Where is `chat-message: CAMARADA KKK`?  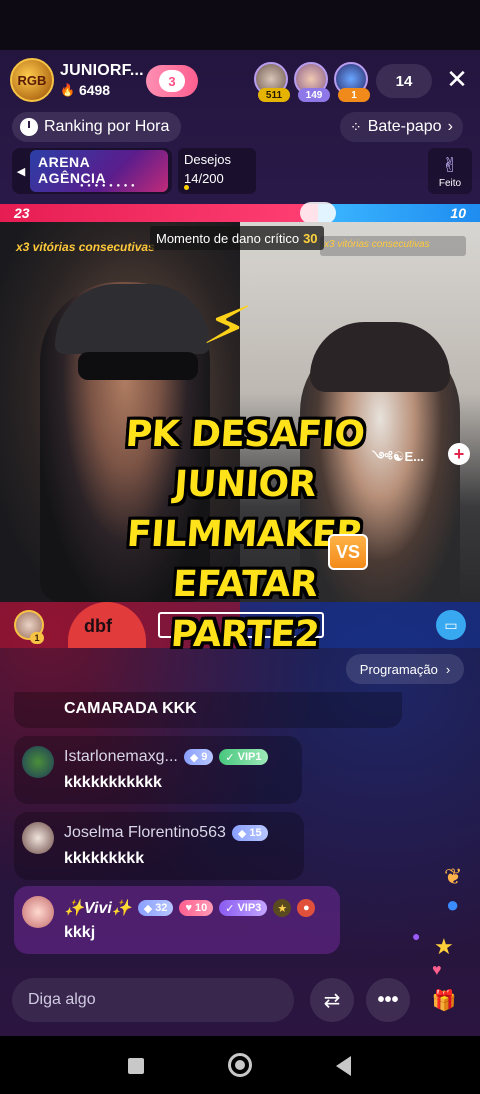 chat-message: CAMARADA KKK is located at coordinates (208, 710).